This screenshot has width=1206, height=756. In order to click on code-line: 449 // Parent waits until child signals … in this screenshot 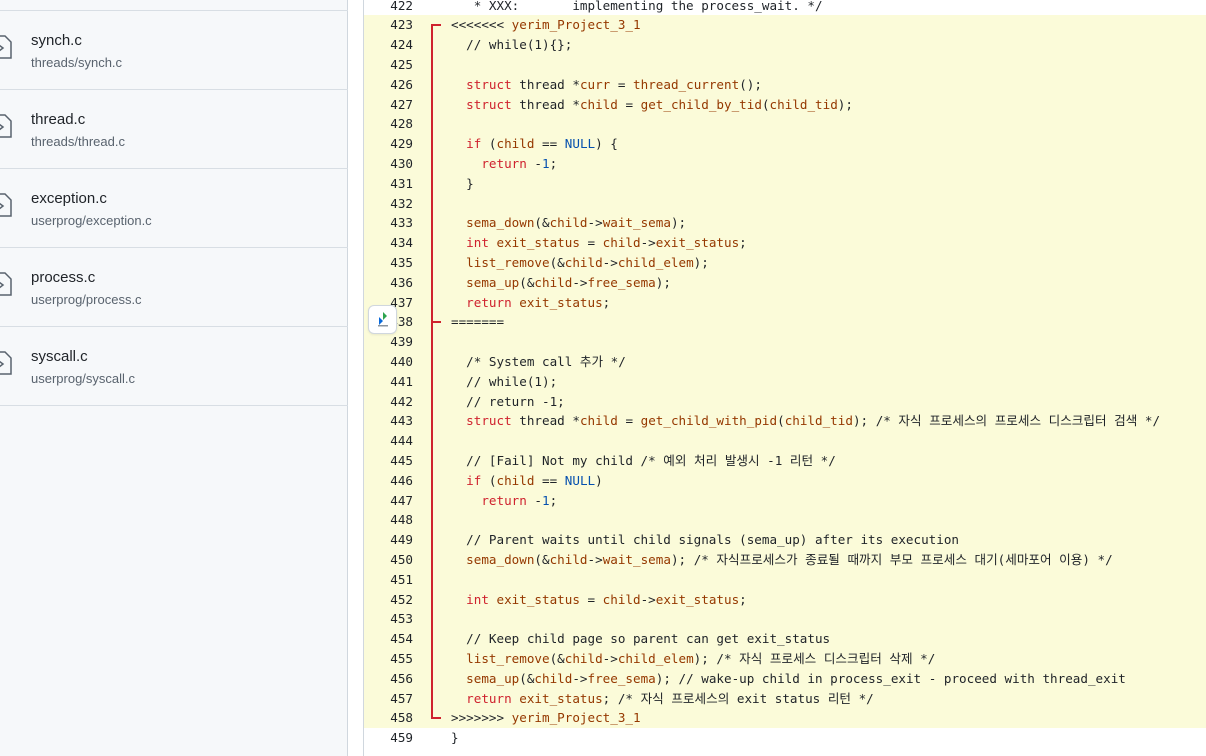, I will do `click(785, 540)`.